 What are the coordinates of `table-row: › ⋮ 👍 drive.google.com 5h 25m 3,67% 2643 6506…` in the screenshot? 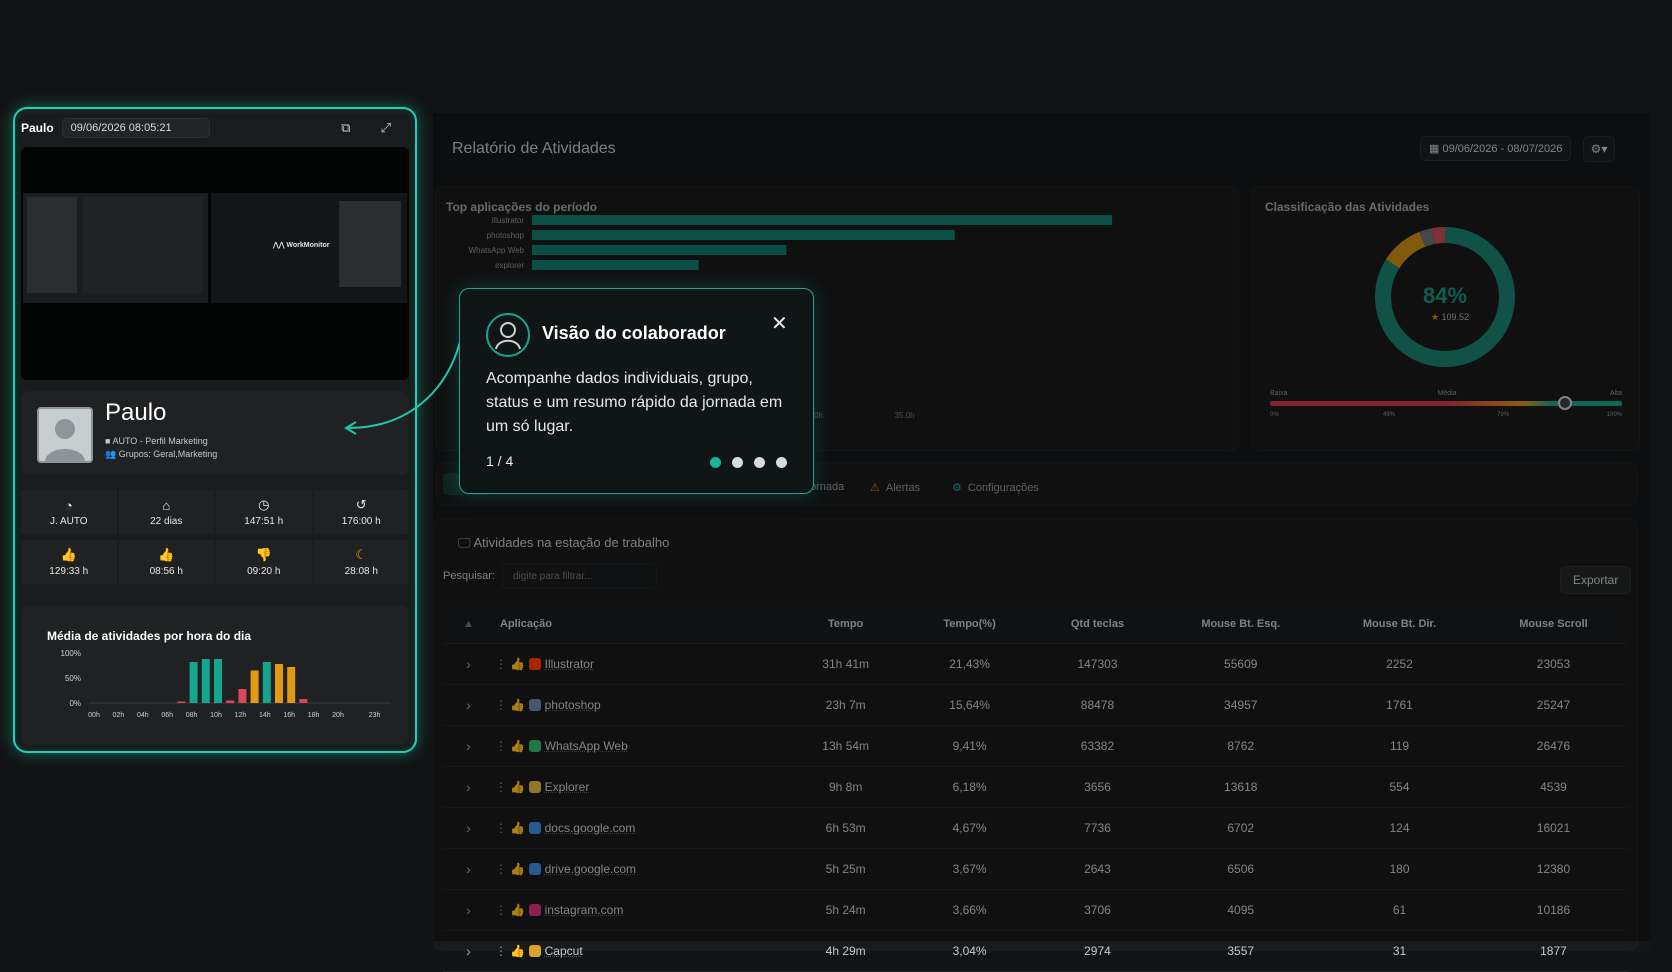 It's located at (1035, 869).